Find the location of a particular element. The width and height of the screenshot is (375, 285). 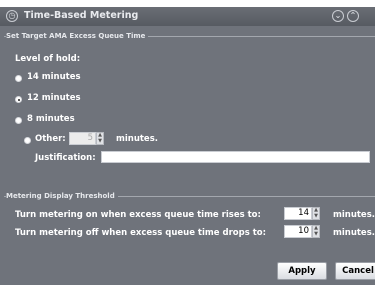

metering-on-stepper: ▲ ▼ is located at coordinates (316, 213).